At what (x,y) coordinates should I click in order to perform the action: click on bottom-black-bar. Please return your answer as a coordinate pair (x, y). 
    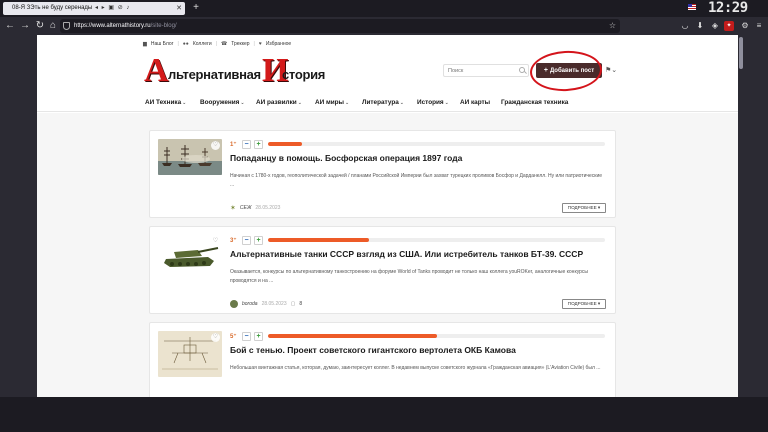
    Looking at the image, I should click on (384, 414).